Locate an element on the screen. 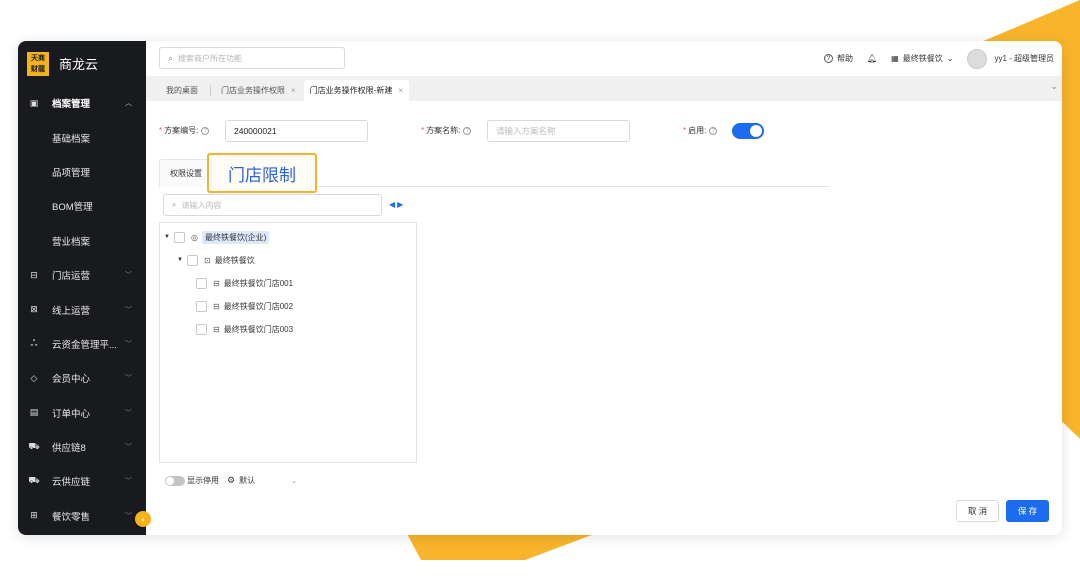  sidebar-item: ⛟ 供应链8 ﹀ is located at coordinates (82, 447).